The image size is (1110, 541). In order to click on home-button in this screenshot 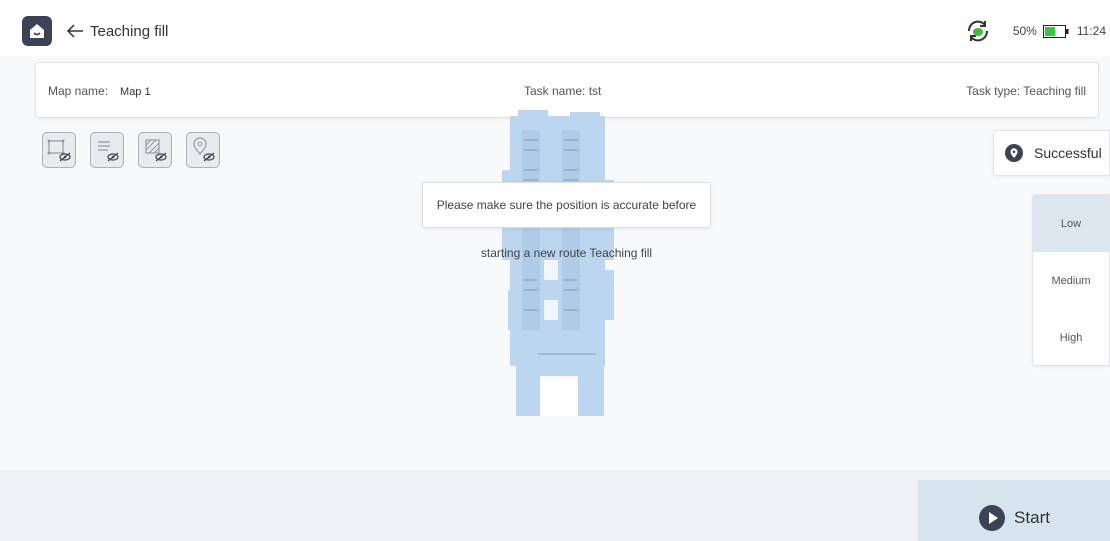, I will do `click(37, 31)`.